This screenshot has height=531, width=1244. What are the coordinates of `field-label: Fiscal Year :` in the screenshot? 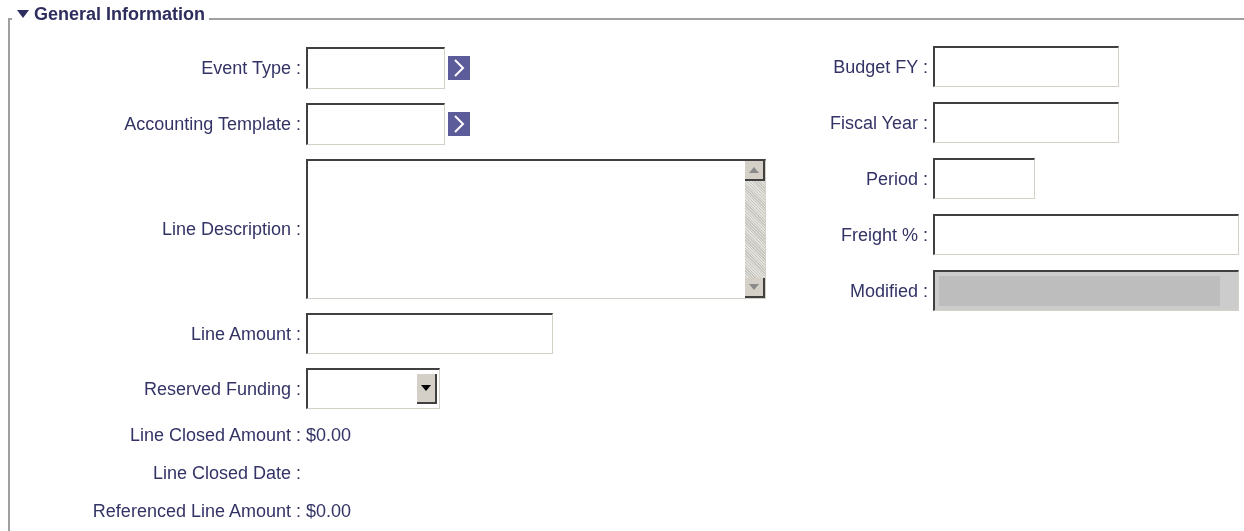 It's located at (878, 122).